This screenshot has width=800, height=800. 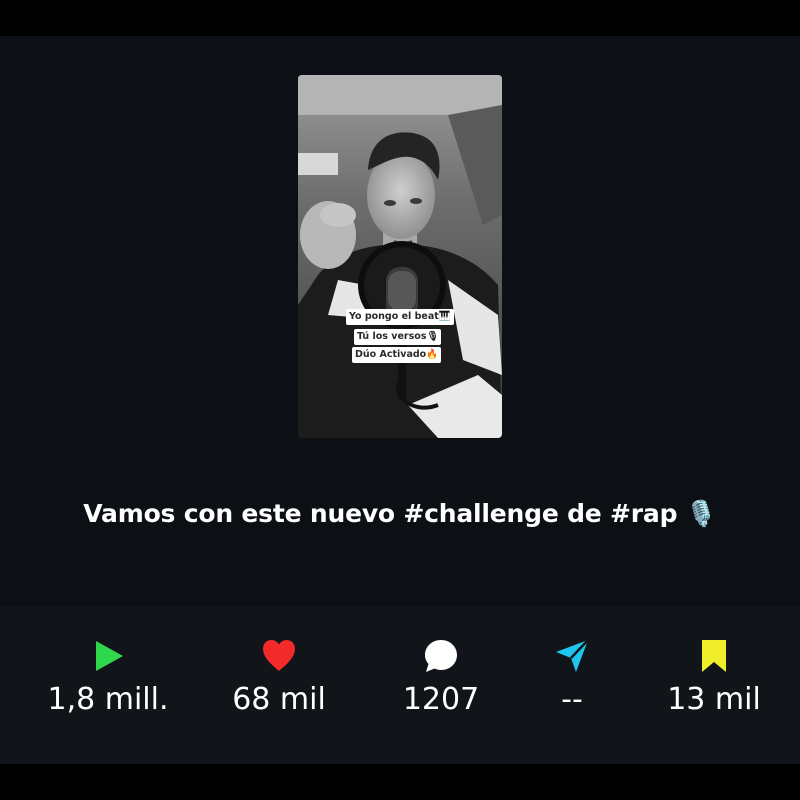 What do you see at coordinates (400, 317) in the screenshot?
I see `video-sticker-1: Yo pongo el beat🎹` at bounding box center [400, 317].